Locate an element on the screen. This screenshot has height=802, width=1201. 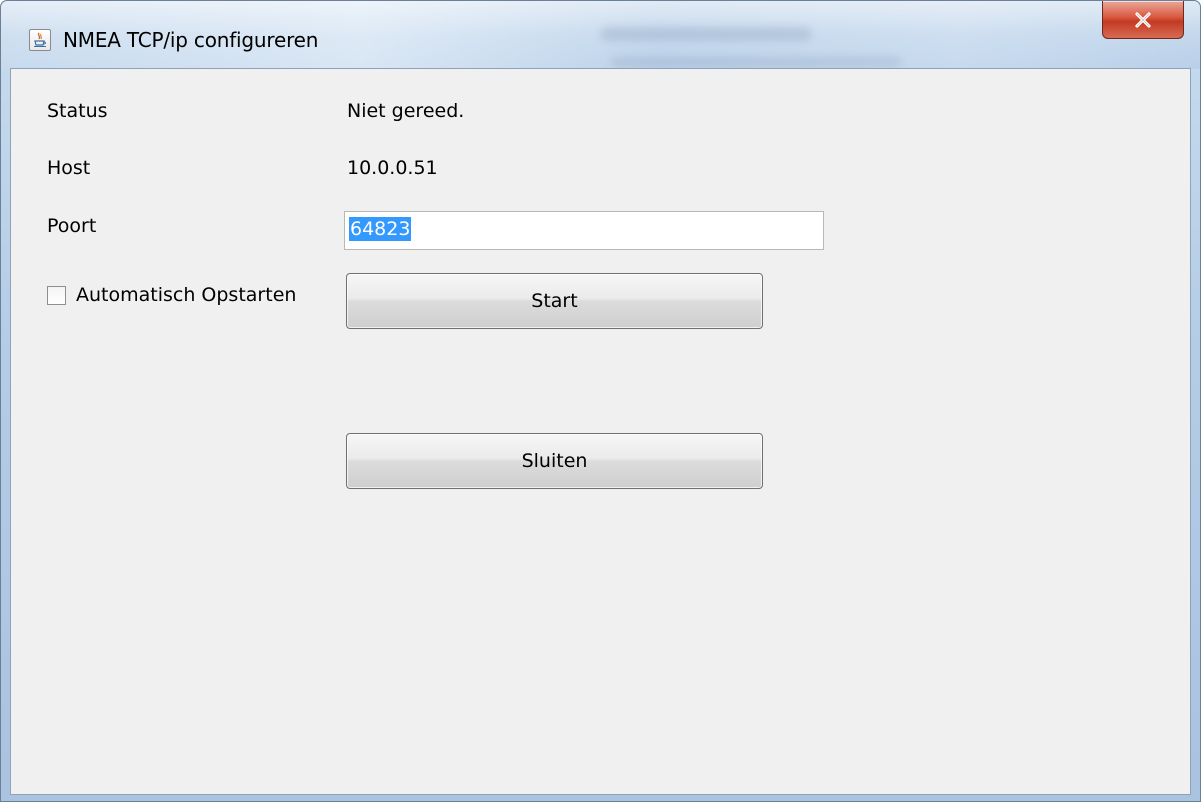
title-bar: NMEA TCP/ip configureren is located at coordinates (600, 35).